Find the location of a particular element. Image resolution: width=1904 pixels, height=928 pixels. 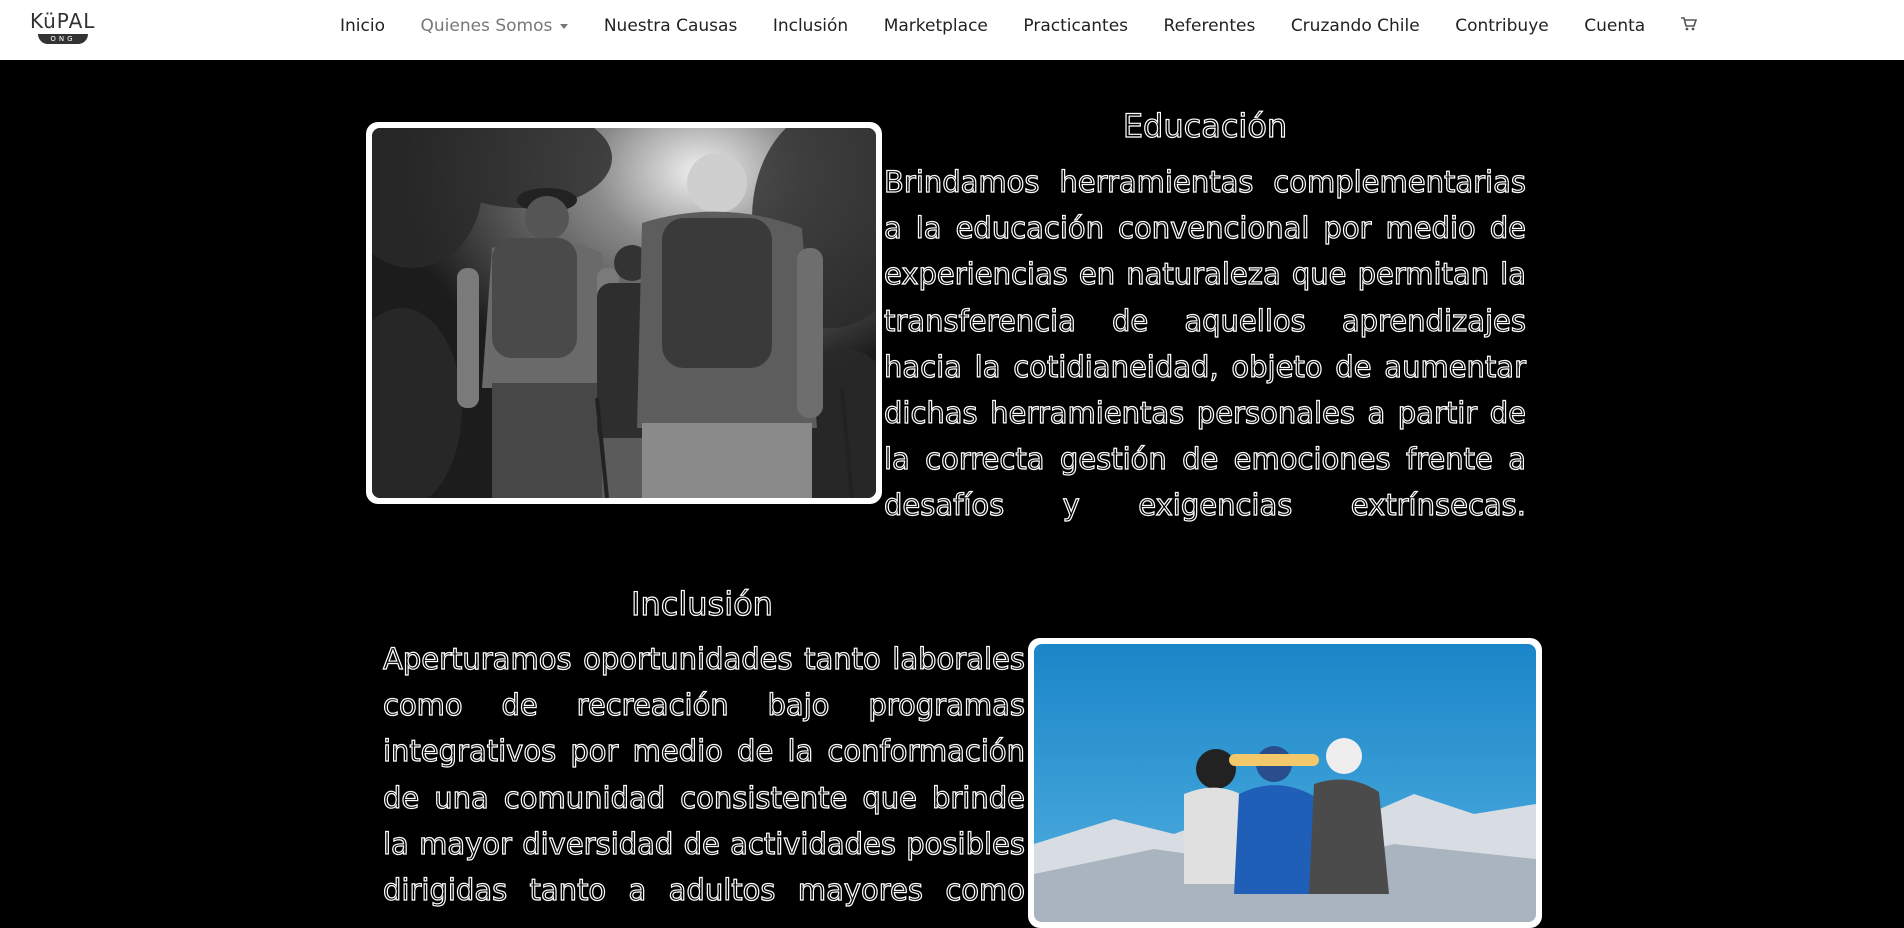

brand-name: KüPAL is located at coordinates (63, 21).